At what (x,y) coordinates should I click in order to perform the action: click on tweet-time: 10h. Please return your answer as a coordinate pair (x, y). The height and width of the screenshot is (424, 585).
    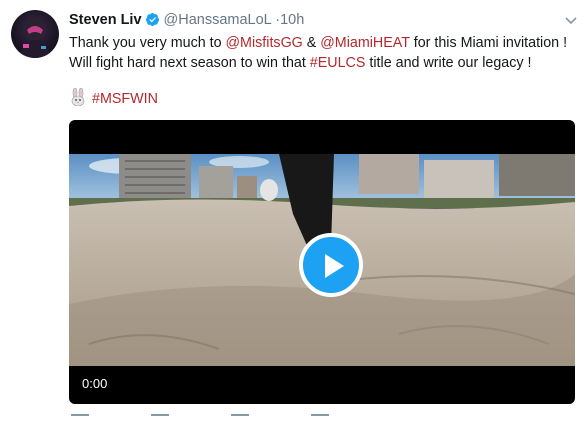
    Looking at the image, I should click on (292, 20).